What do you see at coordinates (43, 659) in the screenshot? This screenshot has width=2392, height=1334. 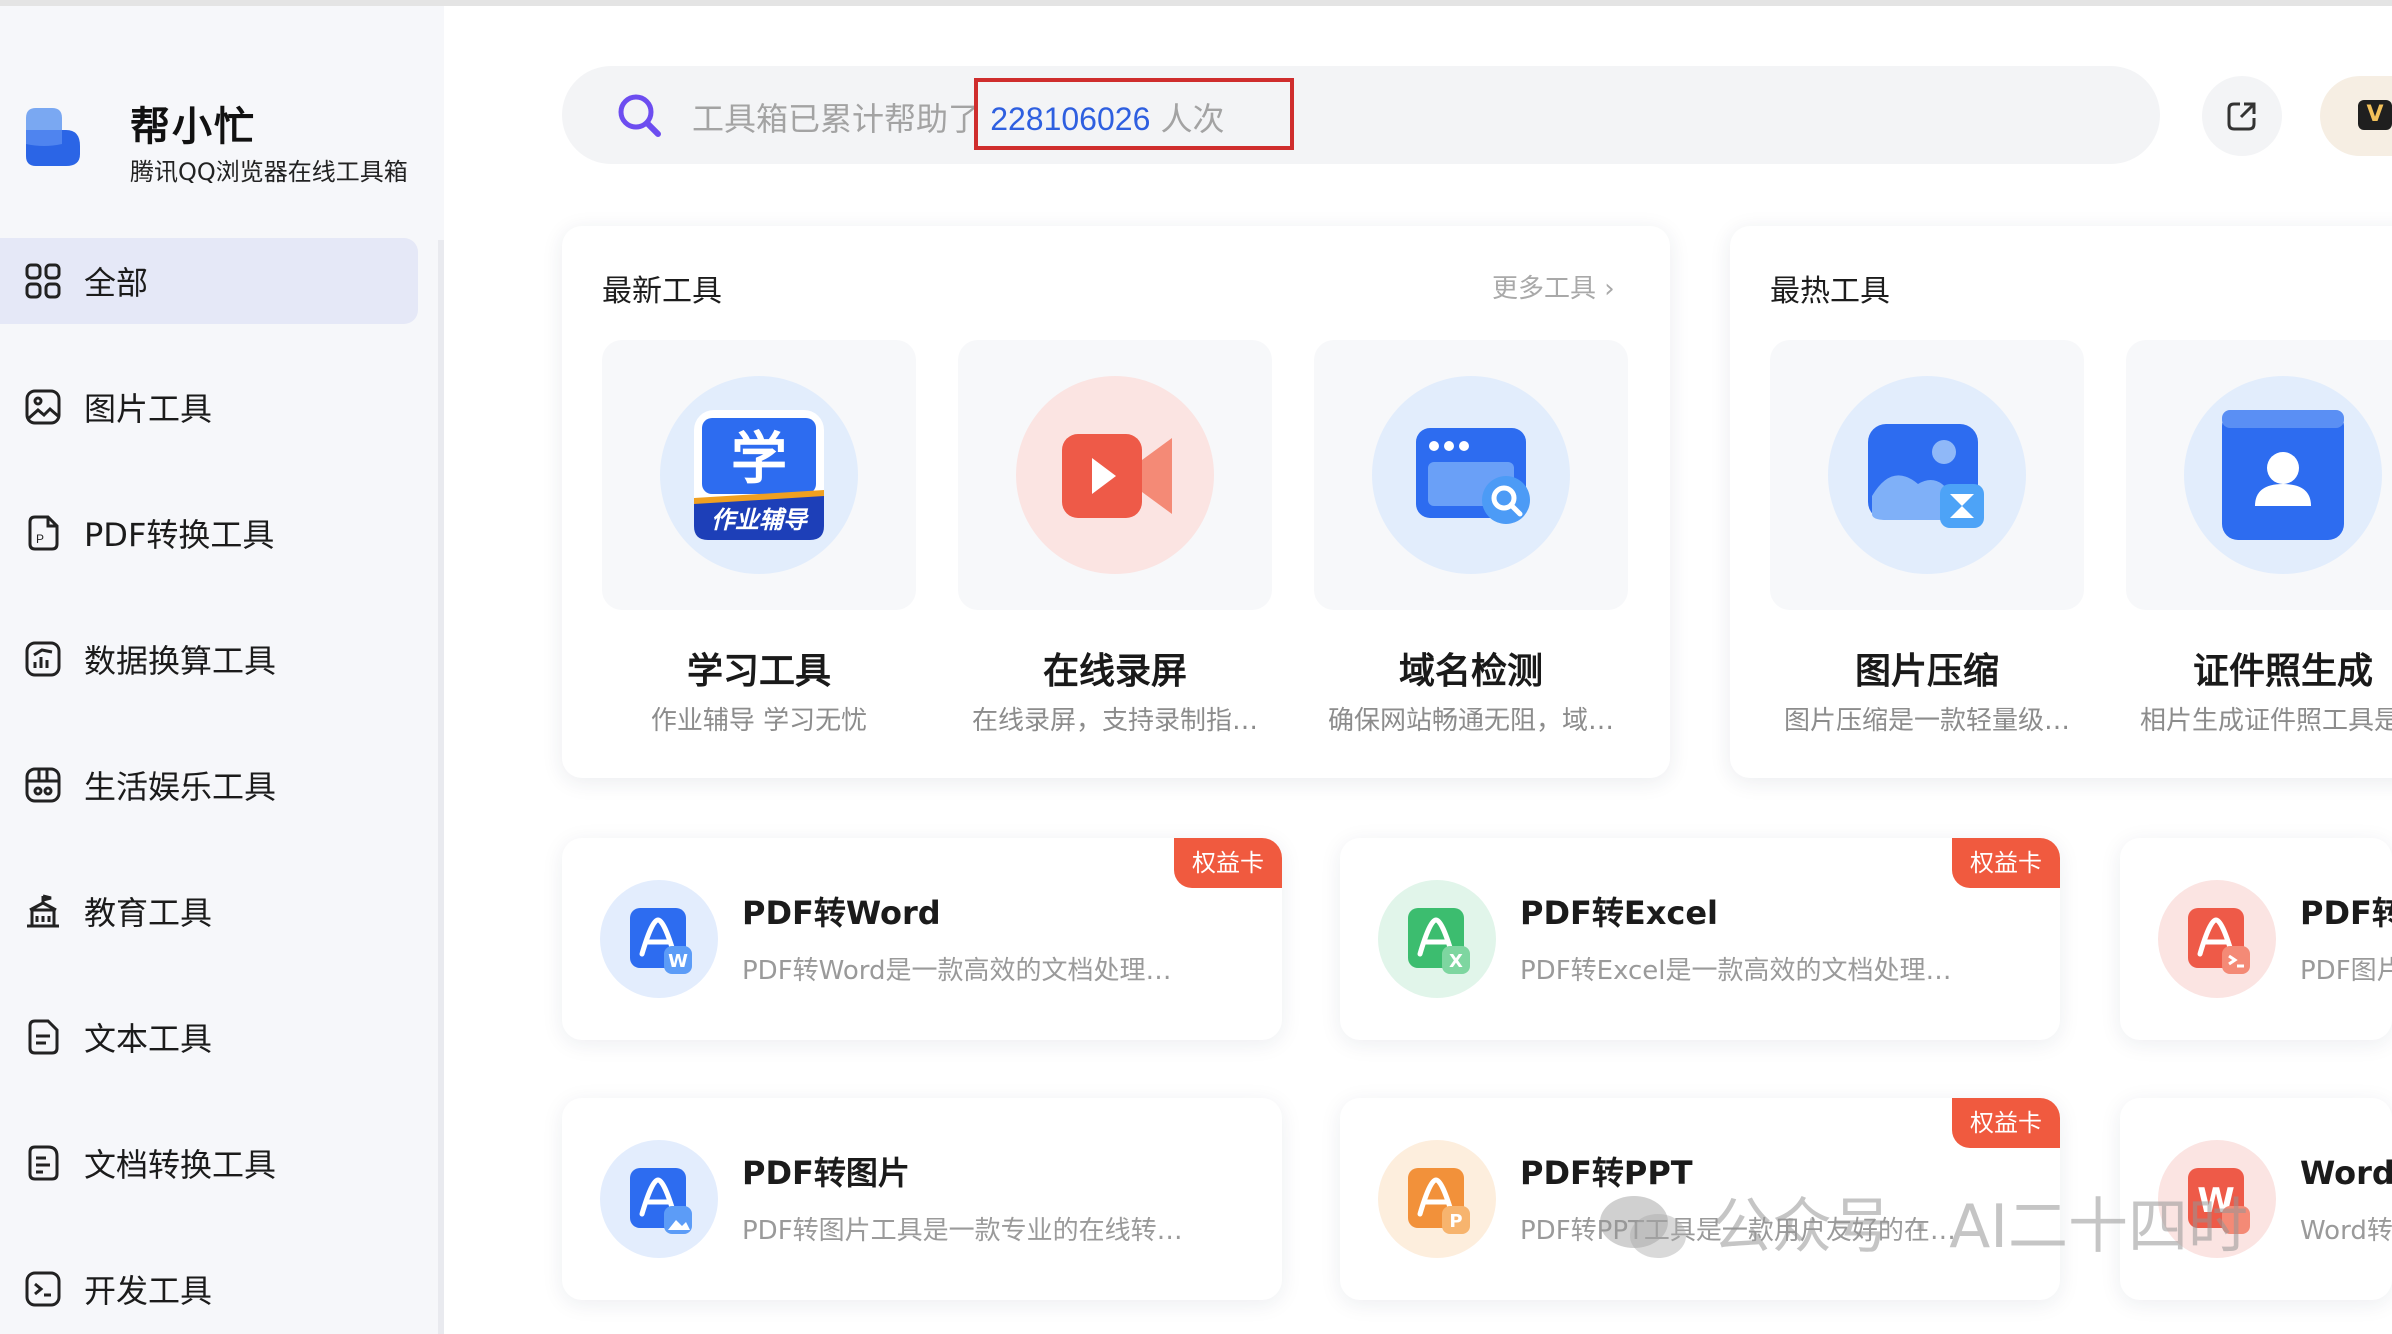 I see `chart-icon` at bounding box center [43, 659].